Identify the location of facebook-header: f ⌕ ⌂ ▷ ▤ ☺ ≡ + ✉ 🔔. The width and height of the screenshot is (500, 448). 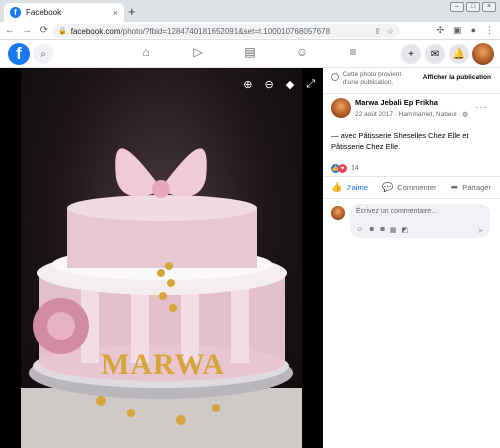
(250, 54).